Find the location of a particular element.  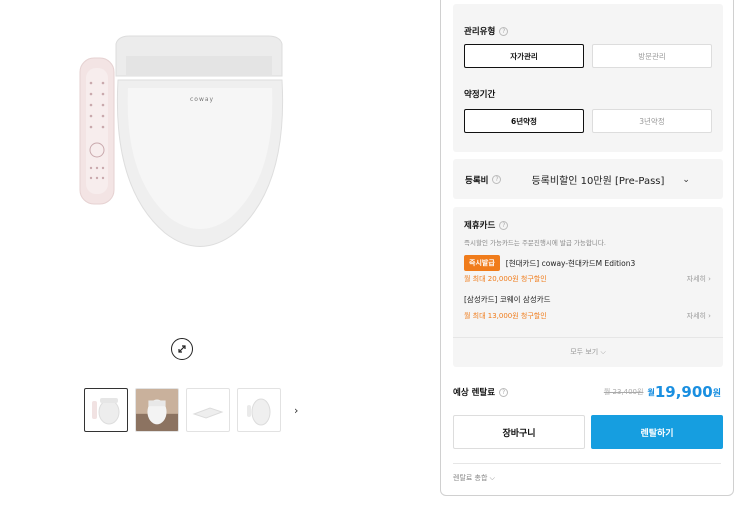

registration-fee-value: 등록비할인 10만원 [Pre-Pass] is located at coordinates (598, 181).